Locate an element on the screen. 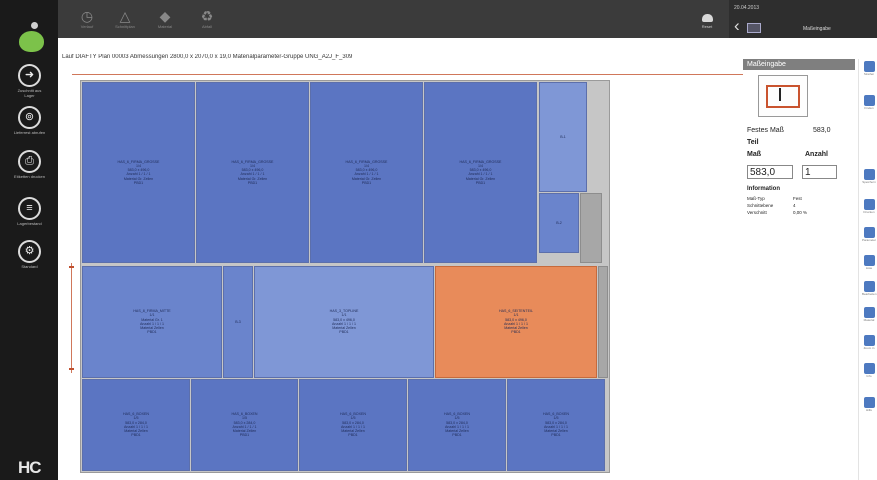  right-toolbar-item: Parameter is located at coordinates (869, 234).